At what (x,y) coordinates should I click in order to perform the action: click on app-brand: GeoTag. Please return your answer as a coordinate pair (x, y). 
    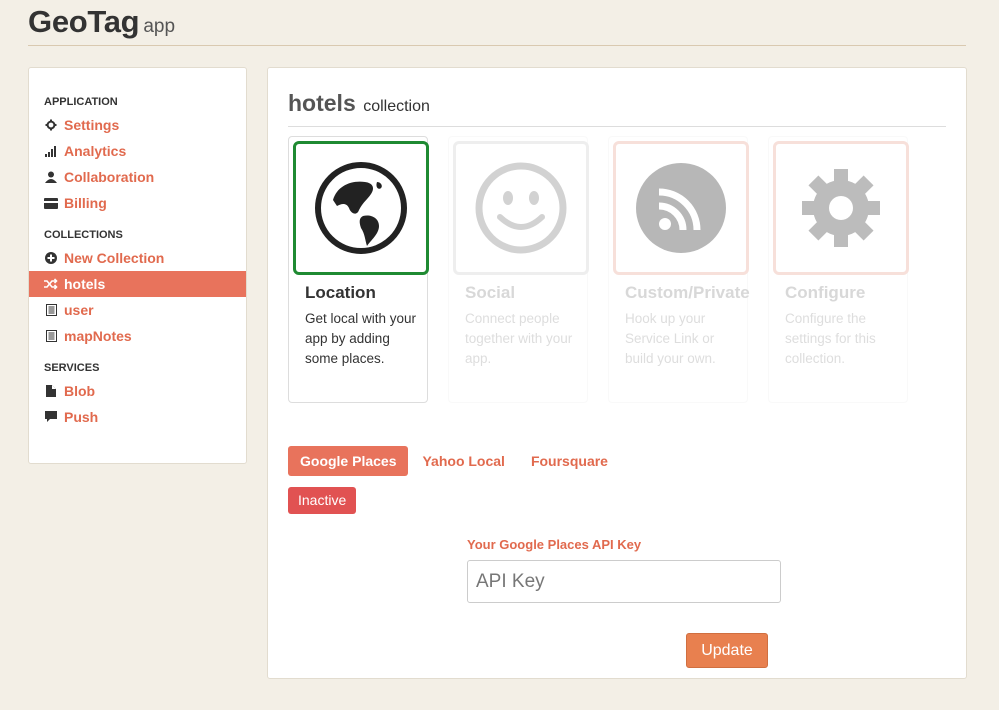
    Looking at the image, I should click on (84, 21).